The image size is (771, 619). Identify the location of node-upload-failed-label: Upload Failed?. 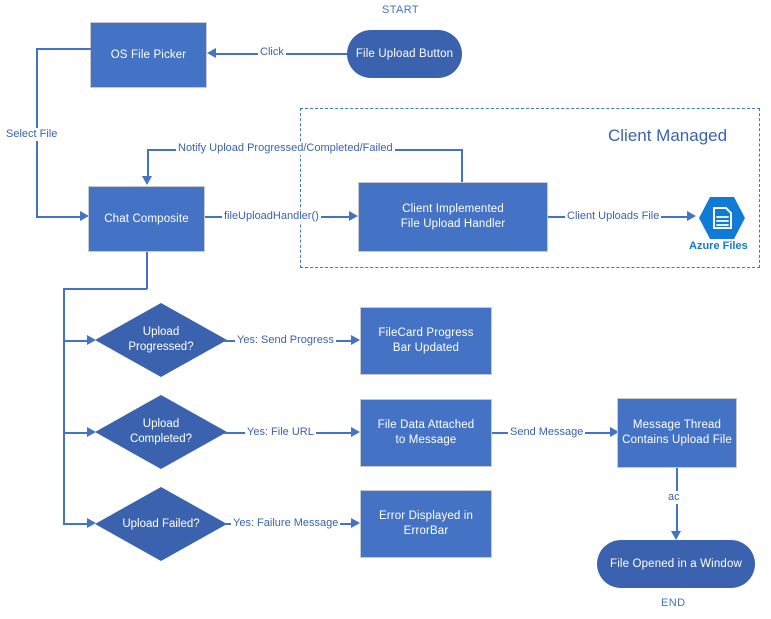
(161, 524).